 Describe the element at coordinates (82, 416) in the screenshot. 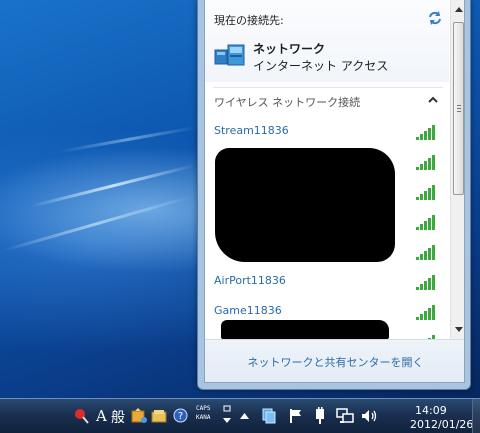

I see `pin-icon` at that location.